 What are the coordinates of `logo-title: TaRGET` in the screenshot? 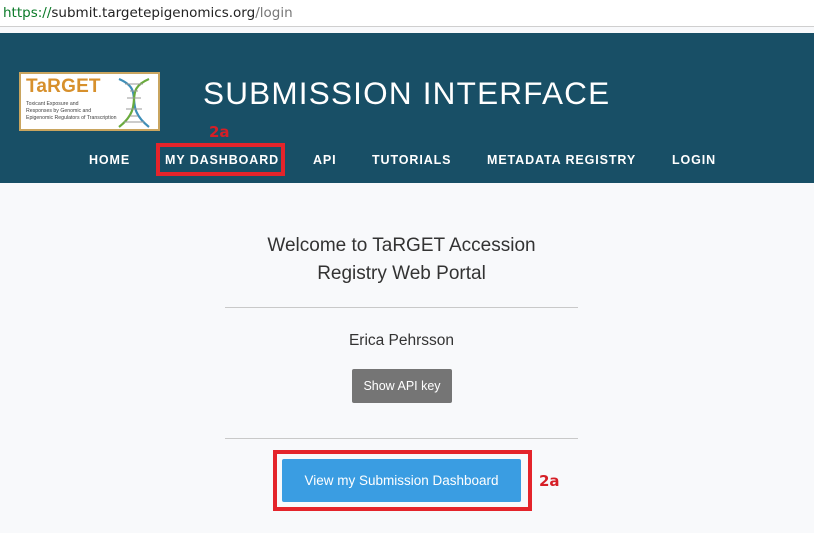 It's located at (63, 86).